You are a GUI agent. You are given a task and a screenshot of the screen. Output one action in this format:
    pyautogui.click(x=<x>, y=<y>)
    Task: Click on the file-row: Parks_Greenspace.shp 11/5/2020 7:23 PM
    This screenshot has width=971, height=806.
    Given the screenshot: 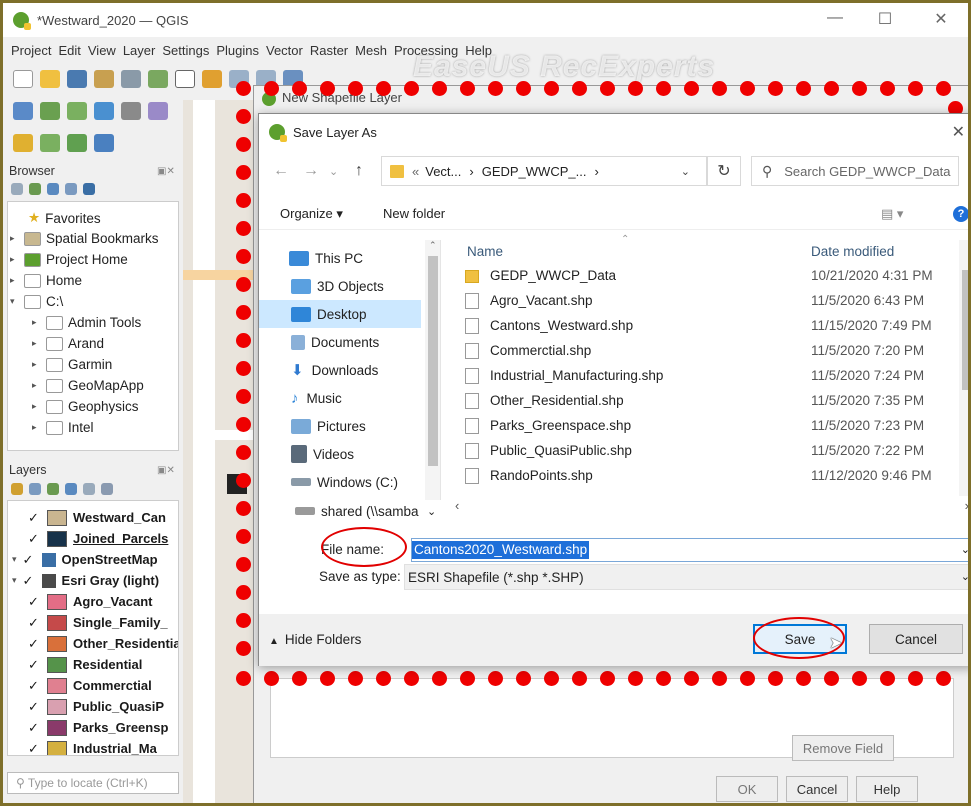 What is the action you would take?
    pyautogui.click(x=699, y=426)
    